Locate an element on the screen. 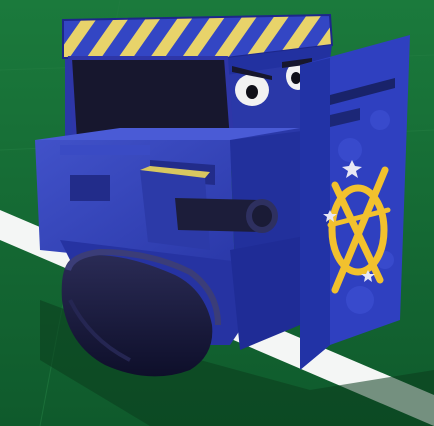  body-vent is located at coordinates (90, 188).